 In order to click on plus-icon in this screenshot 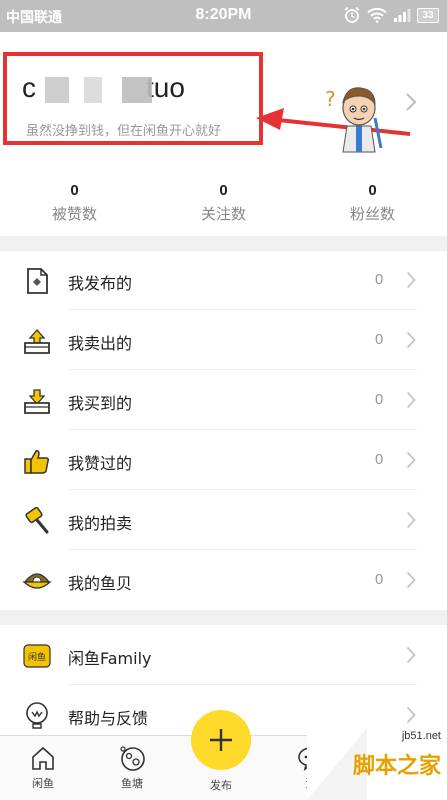, I will do `click(221, 740)`.